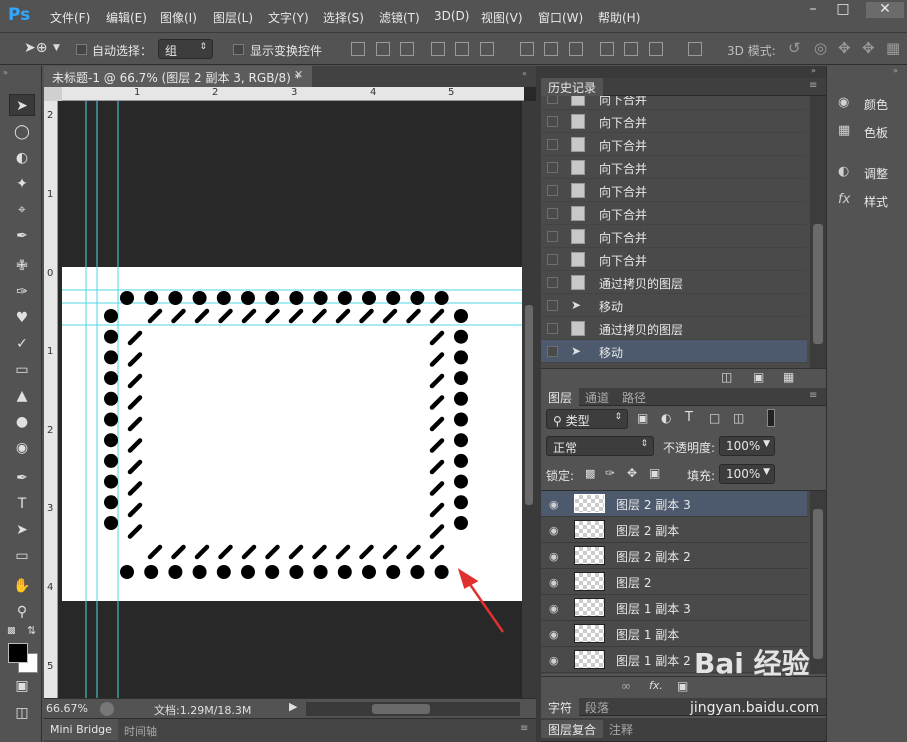 Image resolution: width=907 pixels, height=742 pixels. I want to click on tab-history: 历史记录, so click(572, 87).